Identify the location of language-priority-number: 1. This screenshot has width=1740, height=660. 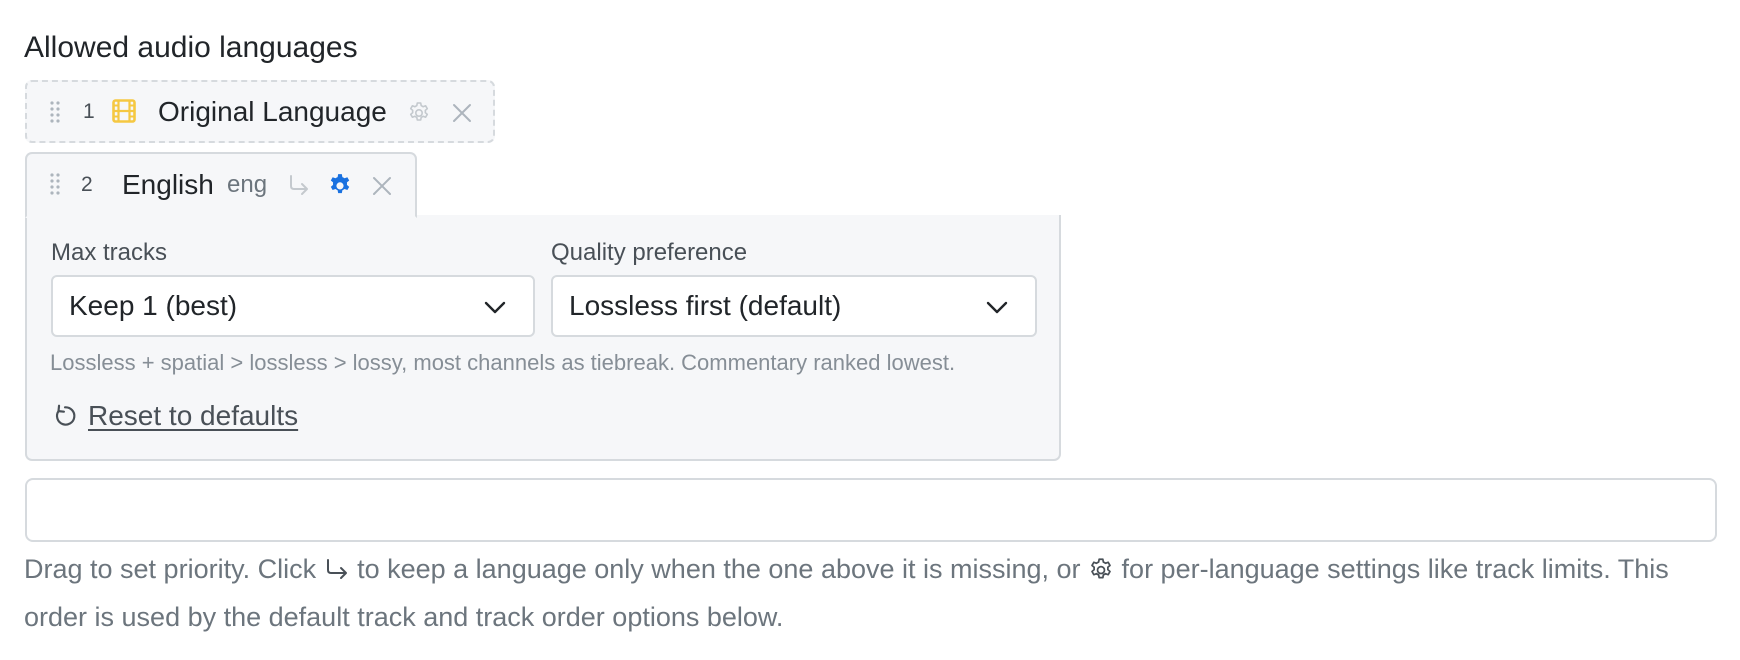
(89, 111).